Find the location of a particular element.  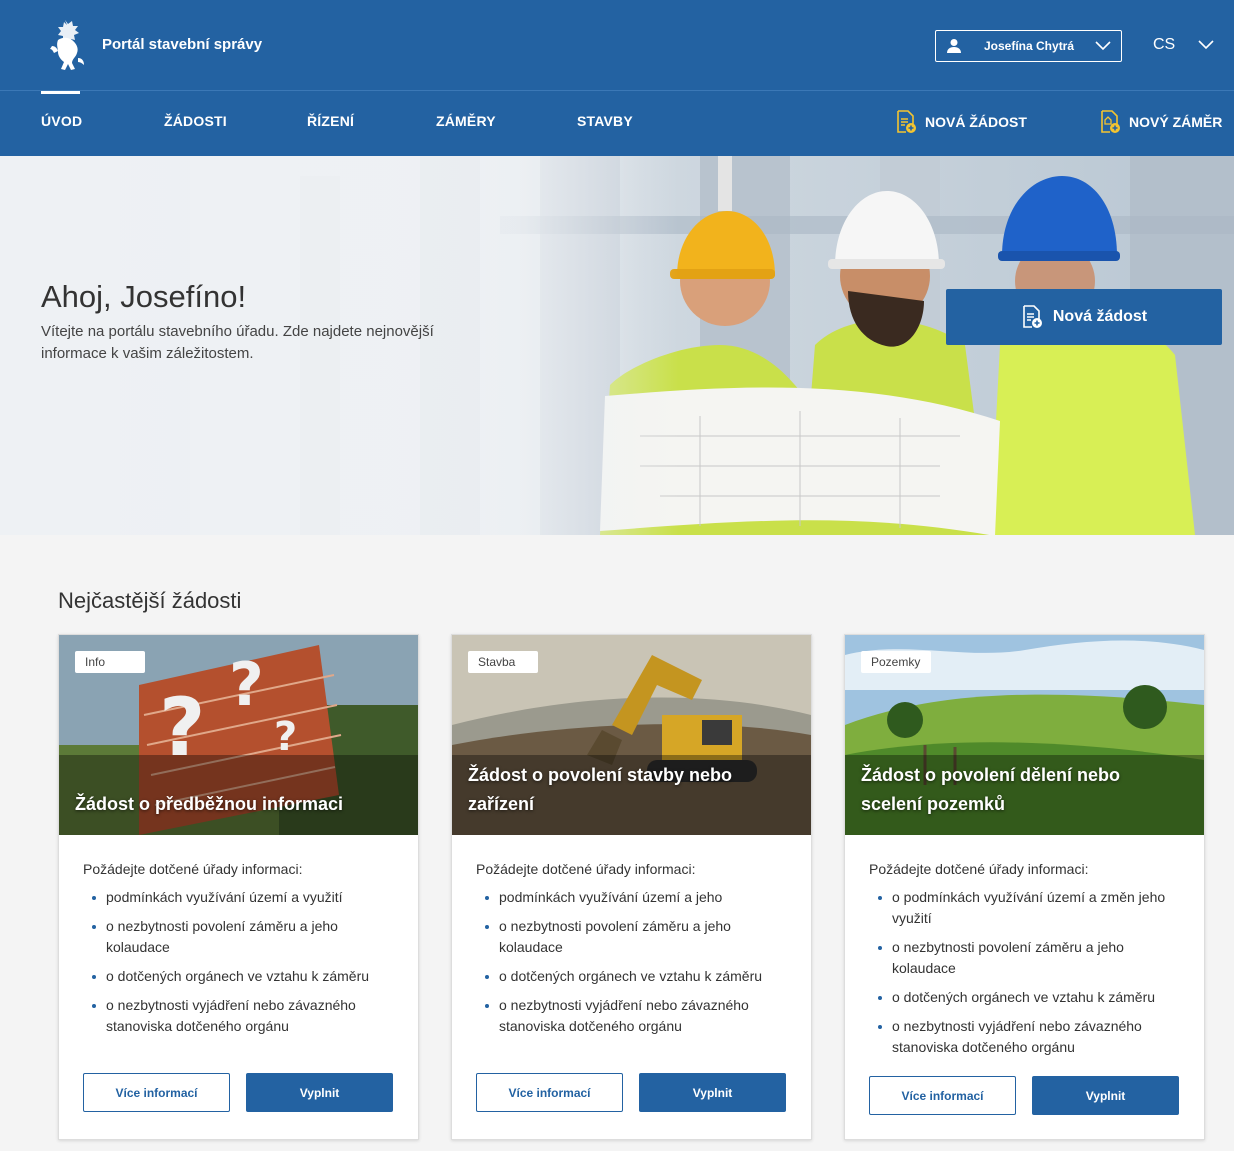

user-name: Josefína Chytrá is located at coordinates (1029, 46).